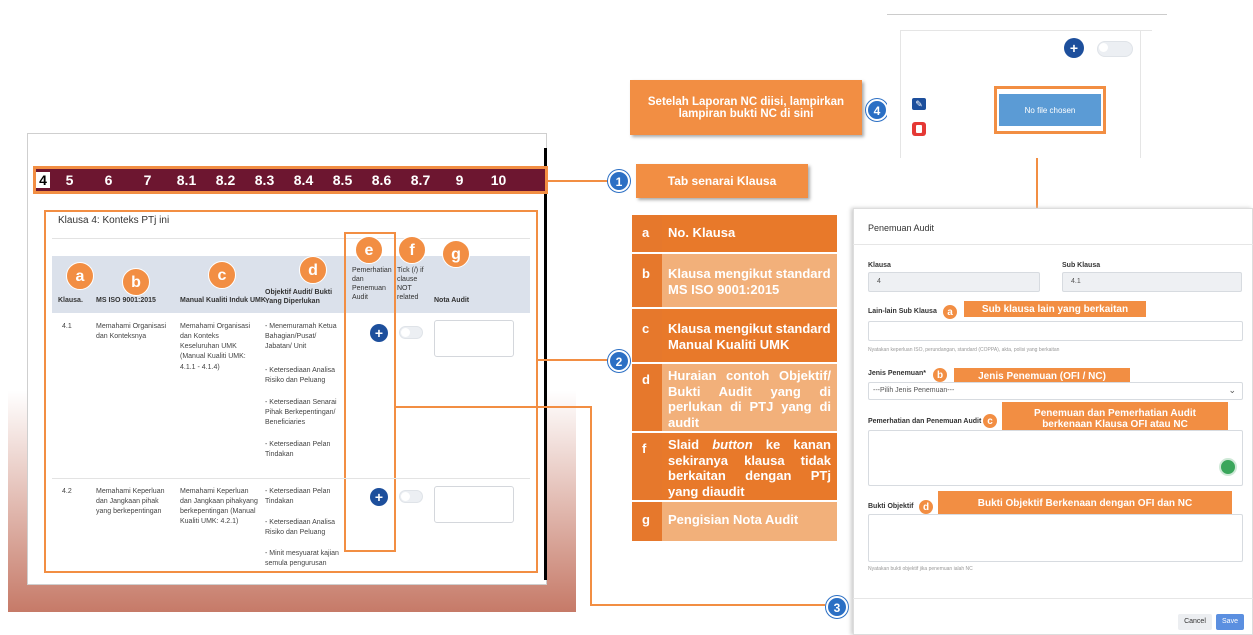 The width and height of the screenshot is (1253, 635). Describe the element at coordinates (879, 265) in the screenshot. I see `klausa-label: Klausa` at that location.